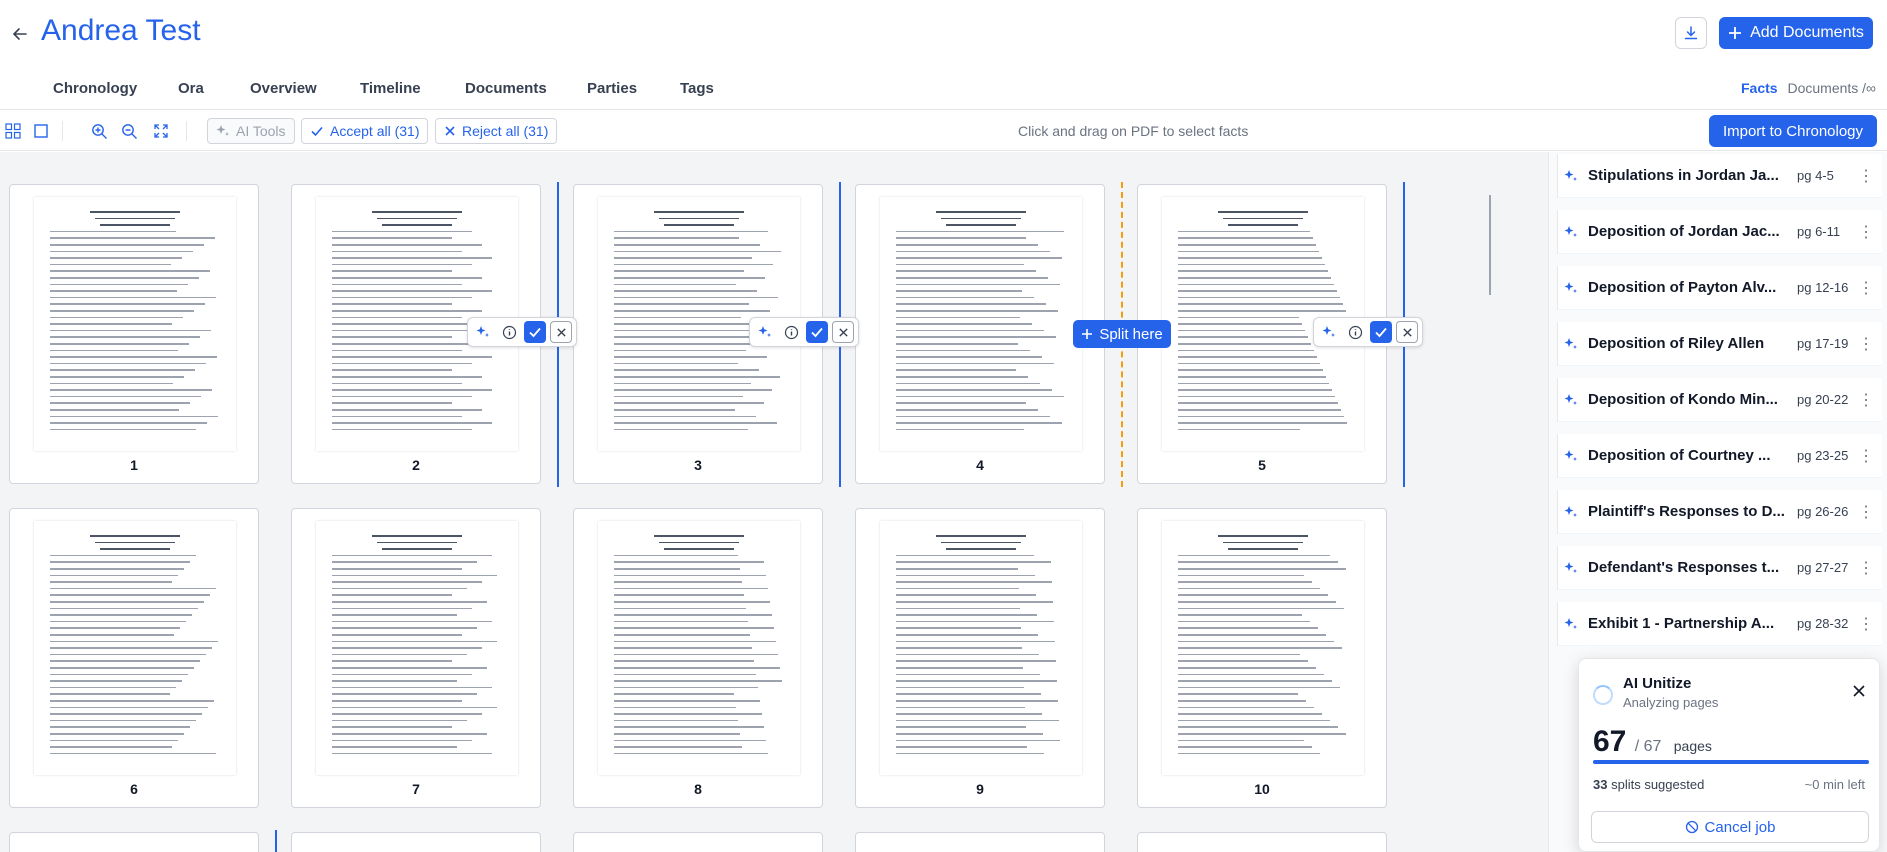 The image size is (1887, 852). Describe the element at coordinates (135, 324) in the screenshot. I see `page-preview` at that location.